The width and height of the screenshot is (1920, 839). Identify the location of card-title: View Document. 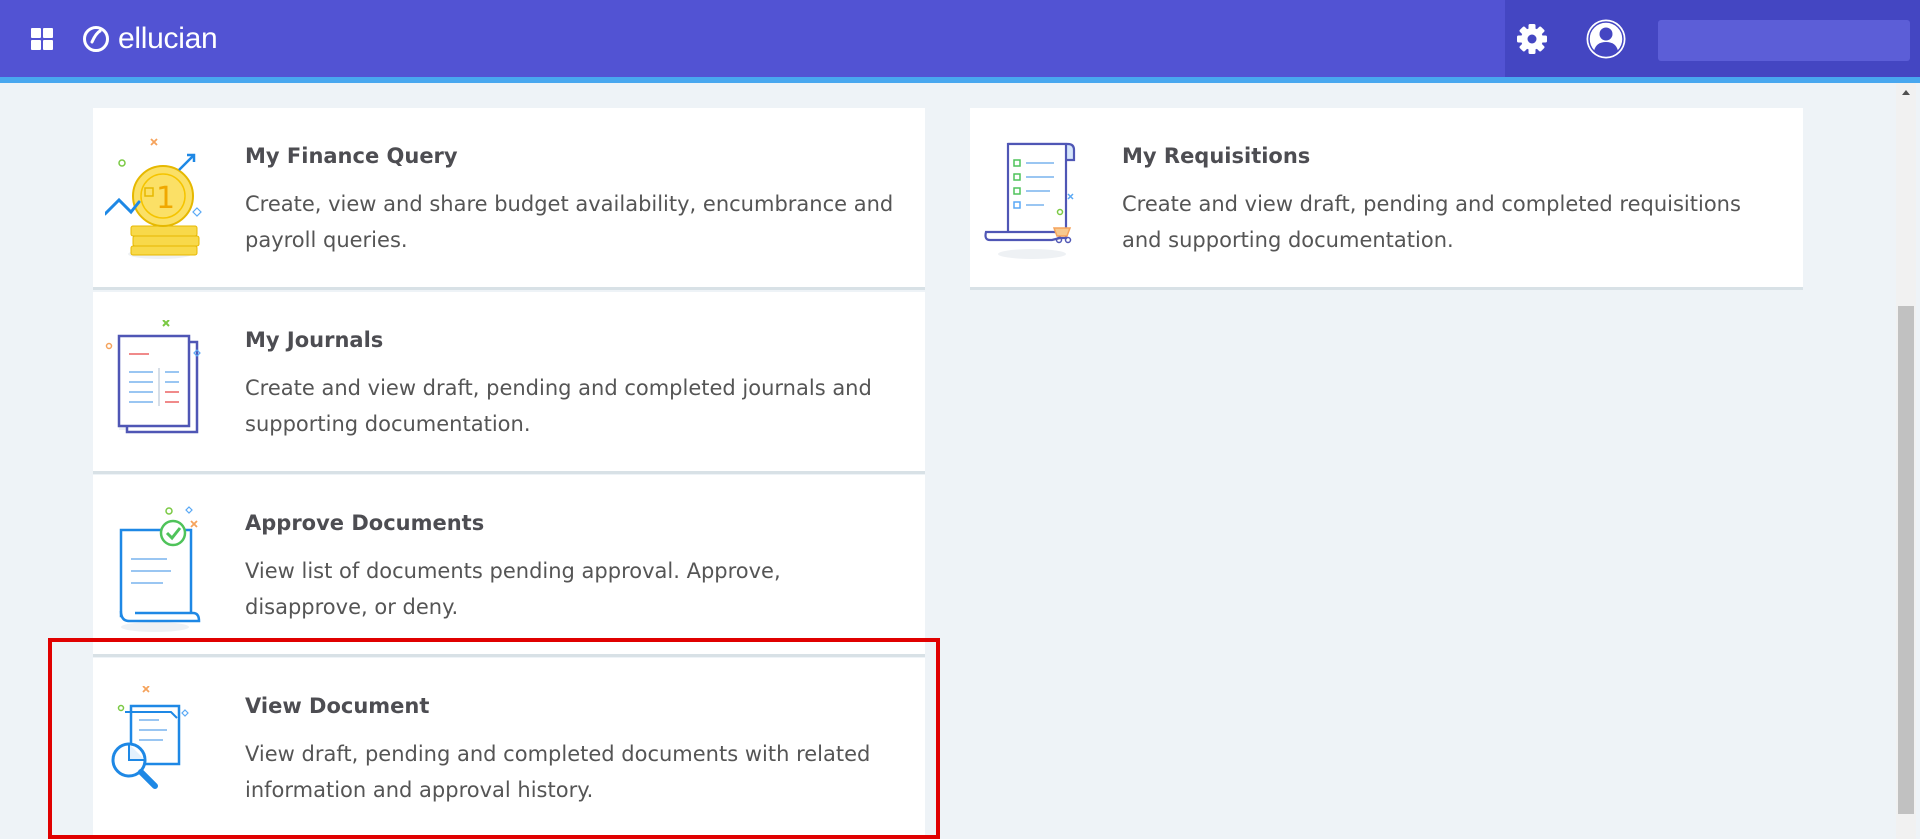
(337, 706).